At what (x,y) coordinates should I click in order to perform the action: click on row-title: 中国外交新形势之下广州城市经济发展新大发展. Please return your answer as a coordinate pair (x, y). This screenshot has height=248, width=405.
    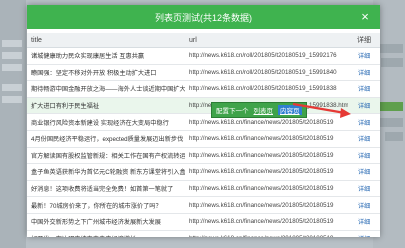
    Looking at the image, I should click on (106, 222).